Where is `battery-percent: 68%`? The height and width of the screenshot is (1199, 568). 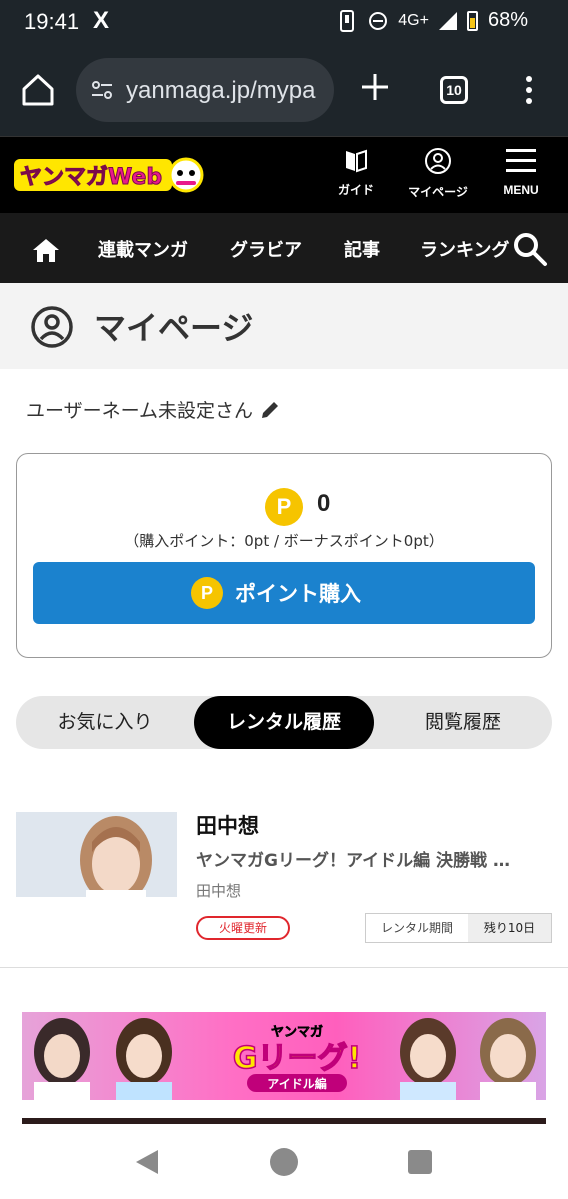 battery-percent: 68% is located at coordinates (507, 20).